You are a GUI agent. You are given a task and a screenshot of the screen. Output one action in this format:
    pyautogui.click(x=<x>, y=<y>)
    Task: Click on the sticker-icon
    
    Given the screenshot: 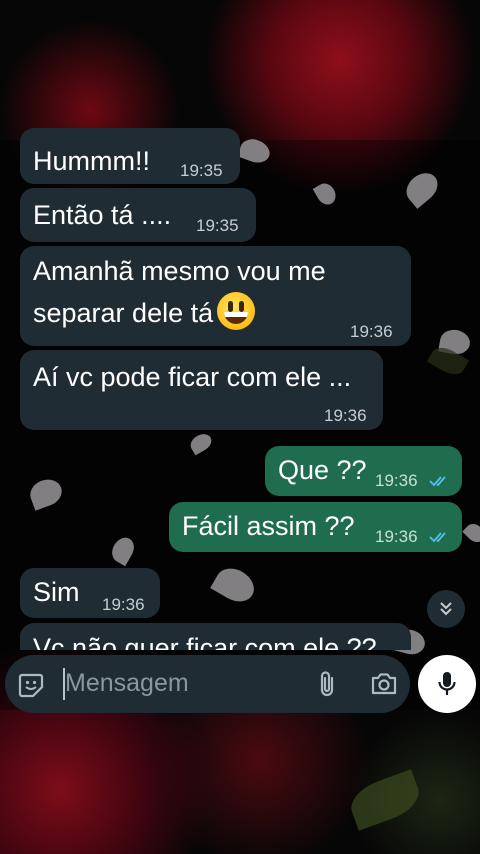 What is the action you would take?
    pyautogui.click(x=31, y=685)
    